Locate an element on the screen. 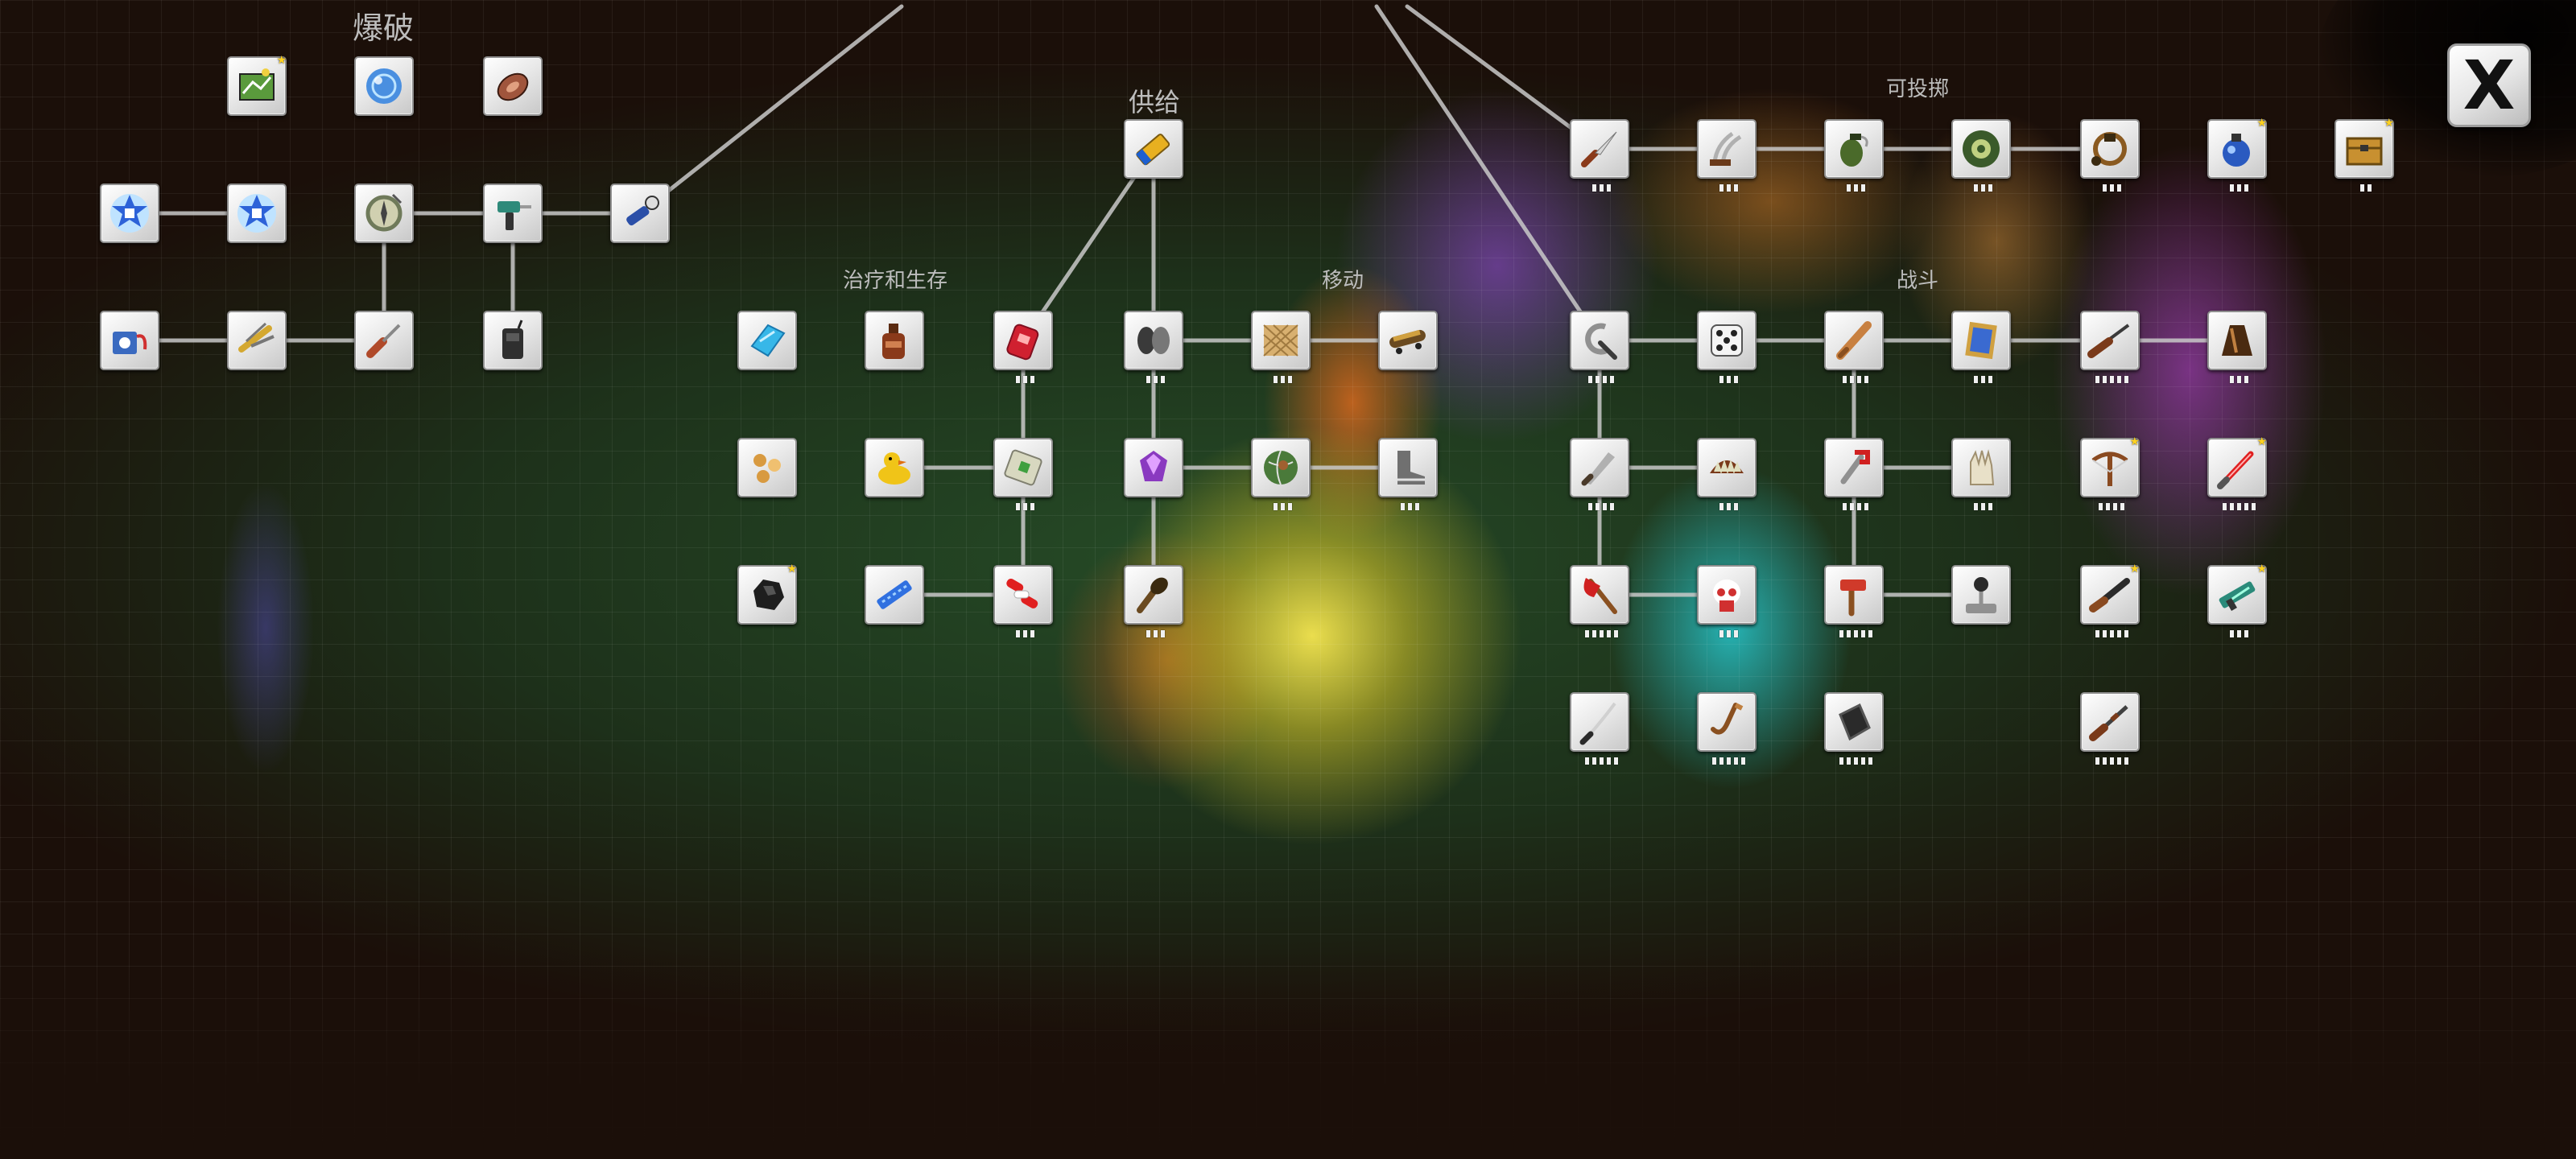 This screenshot has width=2576, height=1159. cowbell-icon is located at coordinates (2237, 340).